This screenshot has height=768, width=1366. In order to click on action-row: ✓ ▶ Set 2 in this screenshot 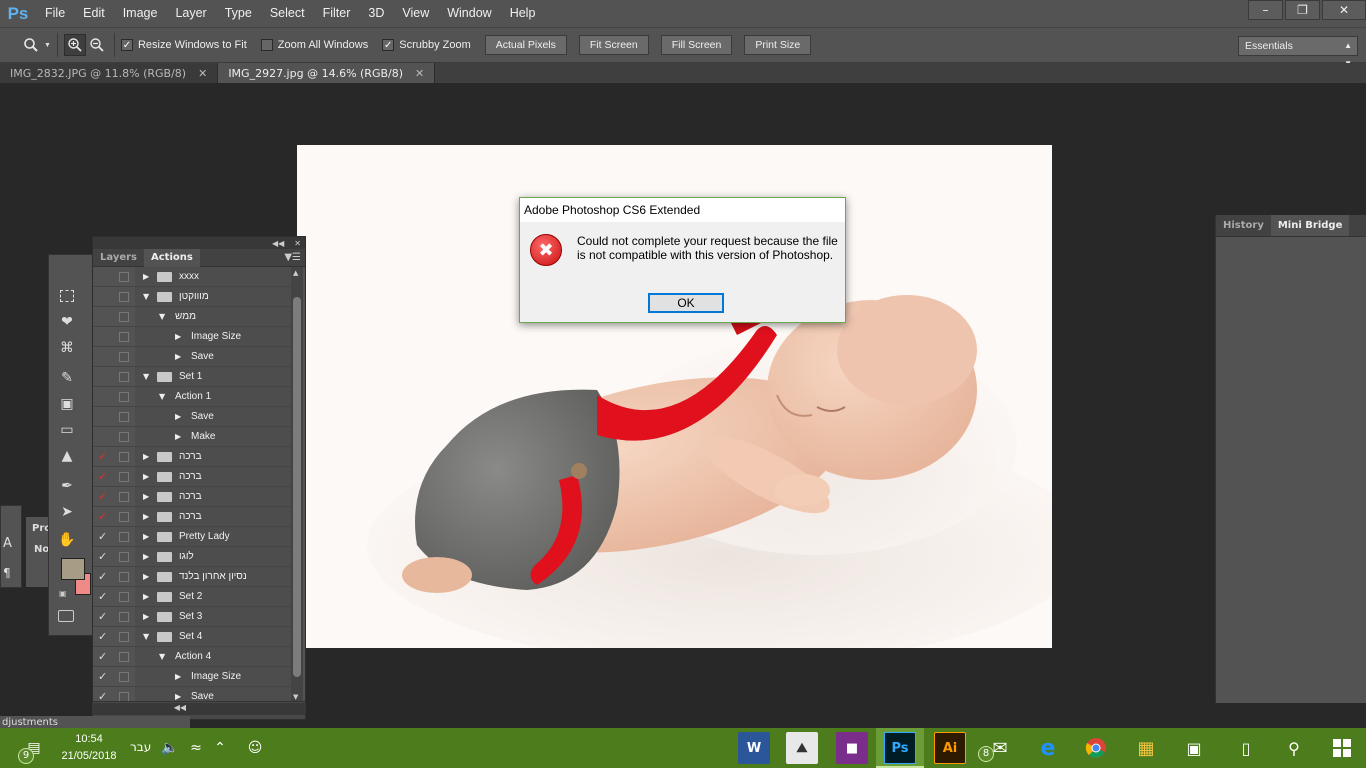, I will do `click(192, 597)`.